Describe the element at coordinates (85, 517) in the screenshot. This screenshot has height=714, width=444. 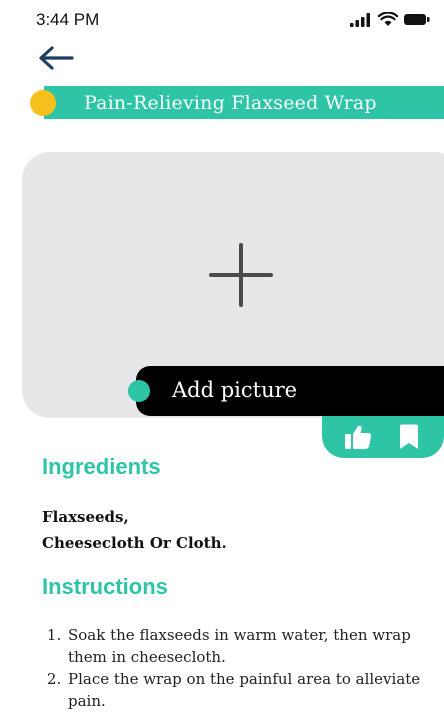
I see `ingredient-item: Flaxseeds,` at that location.